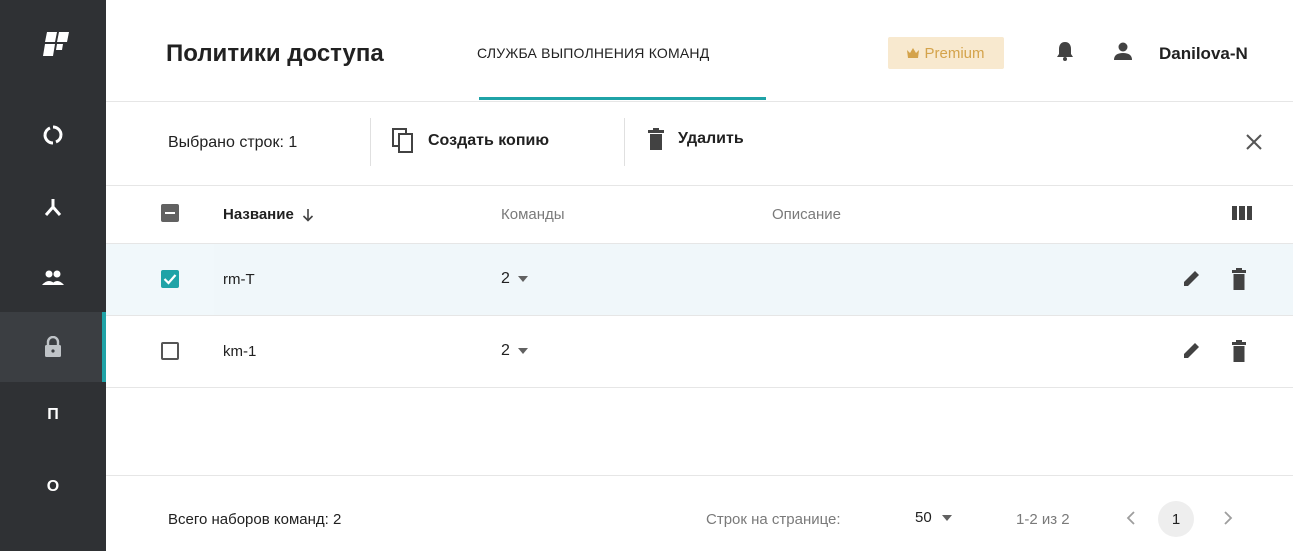  I want to click on page-number-button: 1, so click(1176, 519).